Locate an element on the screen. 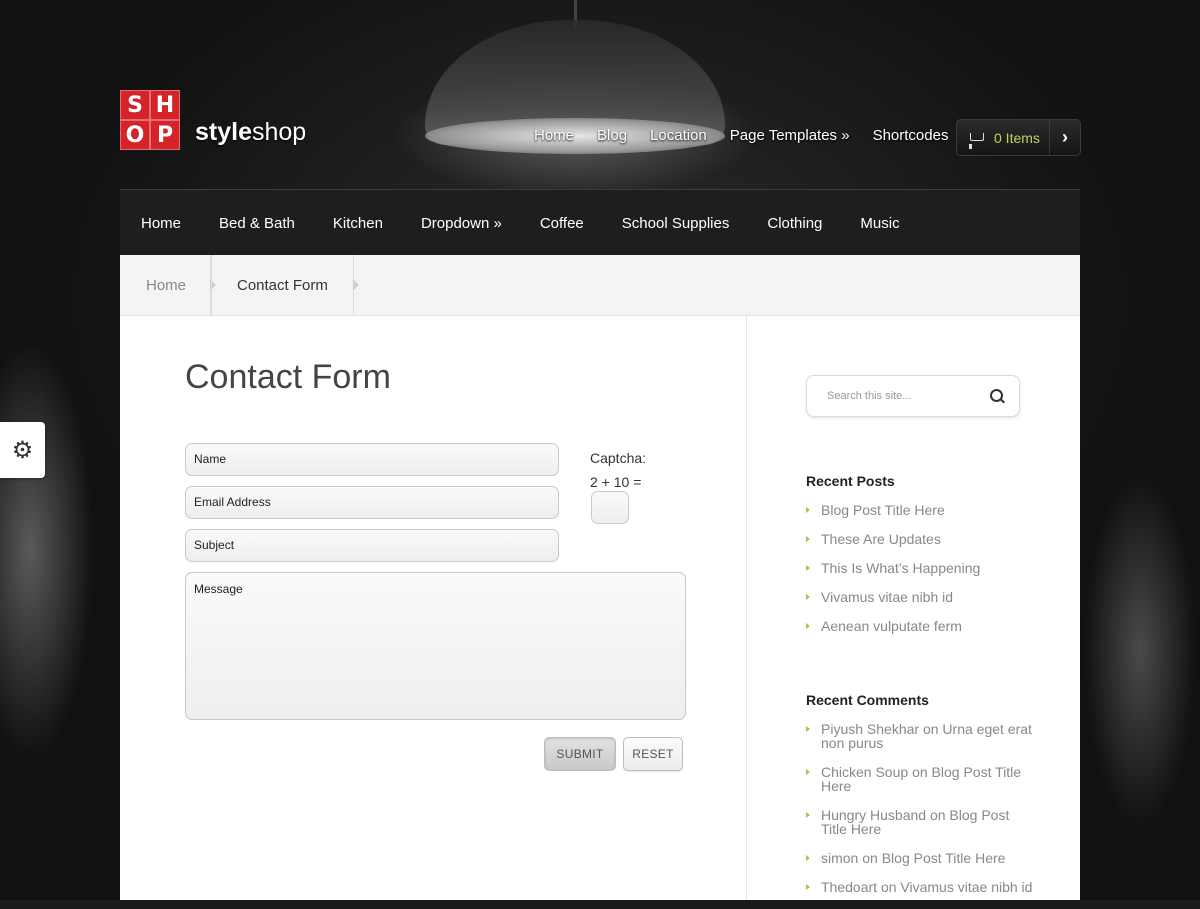 The width and height of the screenshot is (1200, 909). logo-letter: O is located at coordinates (135, 135).